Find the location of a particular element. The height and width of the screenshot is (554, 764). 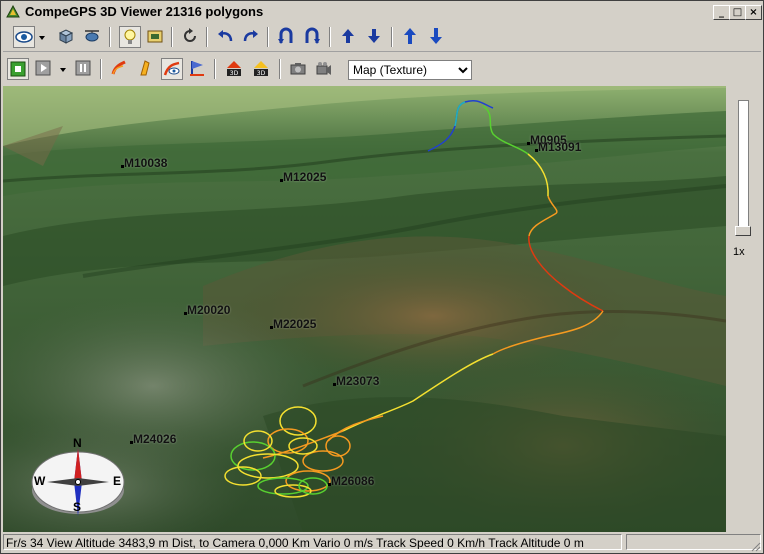

up-arrow-icon is located at coordinates (348, 36).